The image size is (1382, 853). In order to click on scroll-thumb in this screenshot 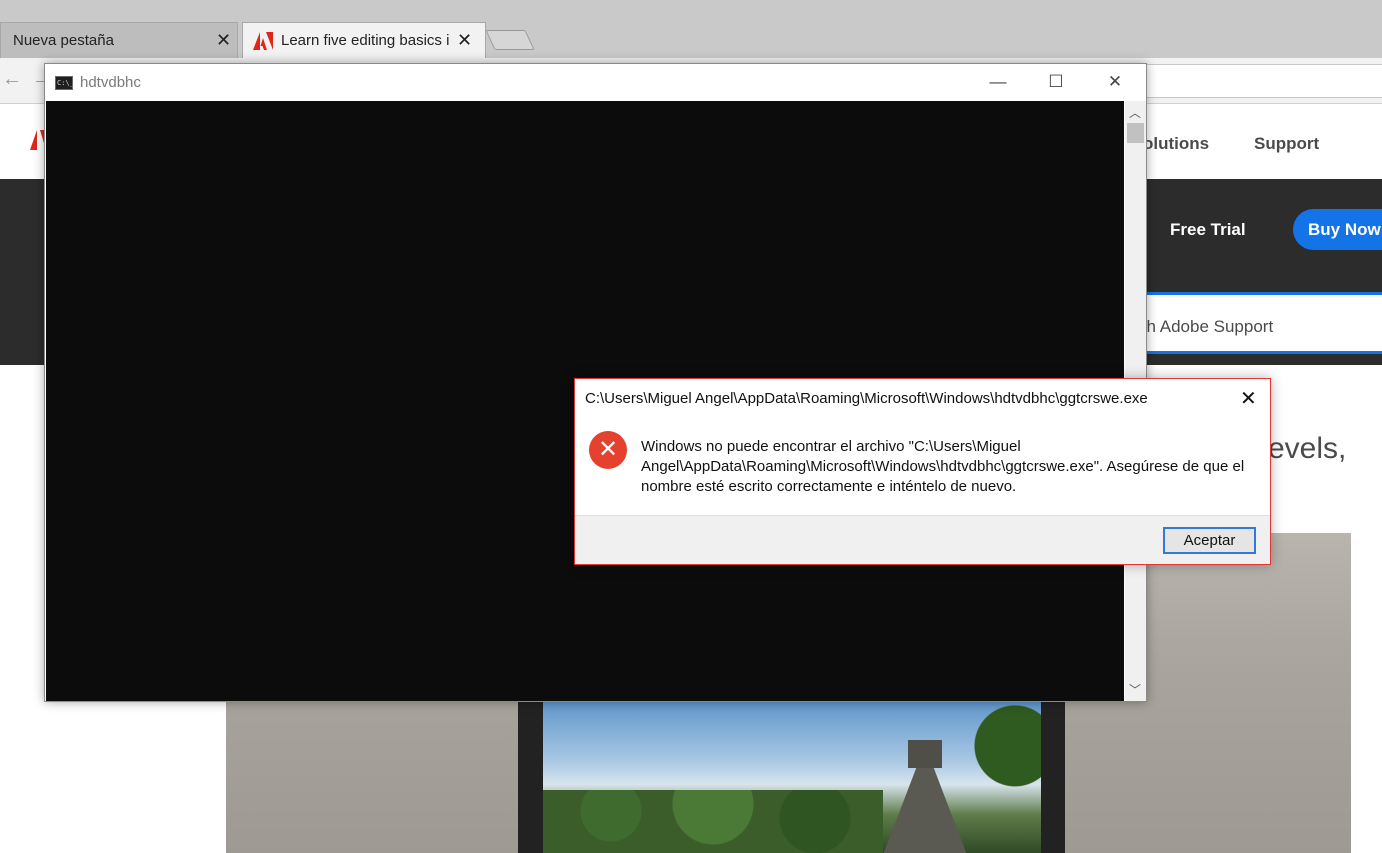, I will do `click(1135, 133)`.